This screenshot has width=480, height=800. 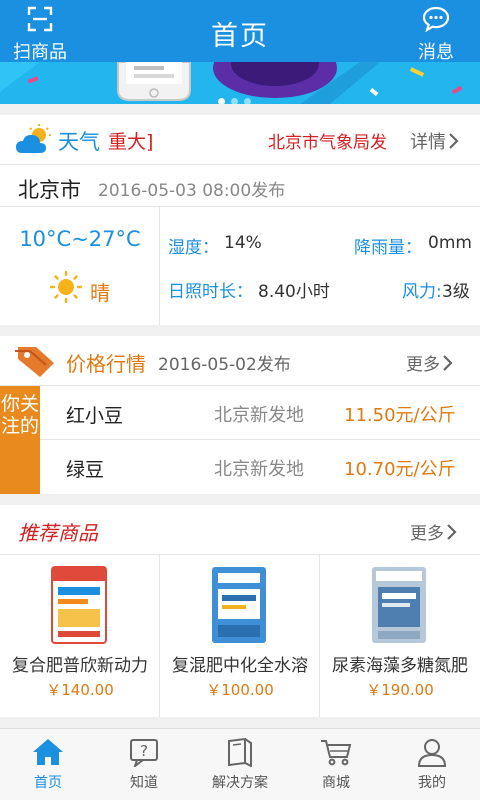 I want to click on weather-city-row: 北京市 2016-05-03 08:00发布, so click(x=240, y=186).